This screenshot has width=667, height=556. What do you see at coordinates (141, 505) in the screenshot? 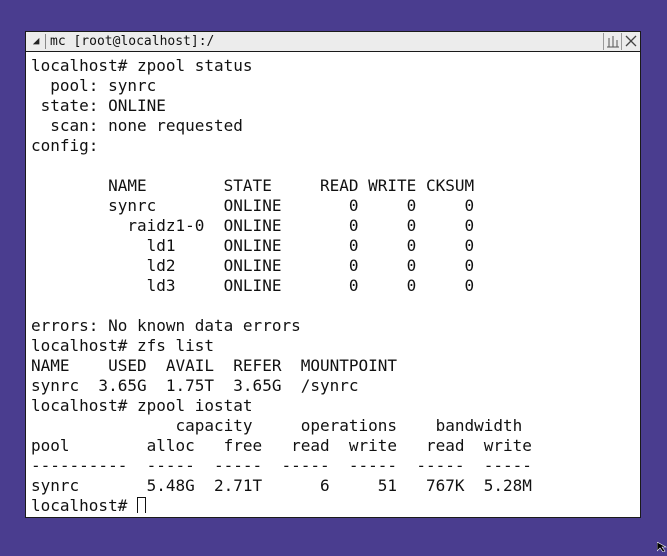
I see `text-cursor` at bounding box center [141, 505].